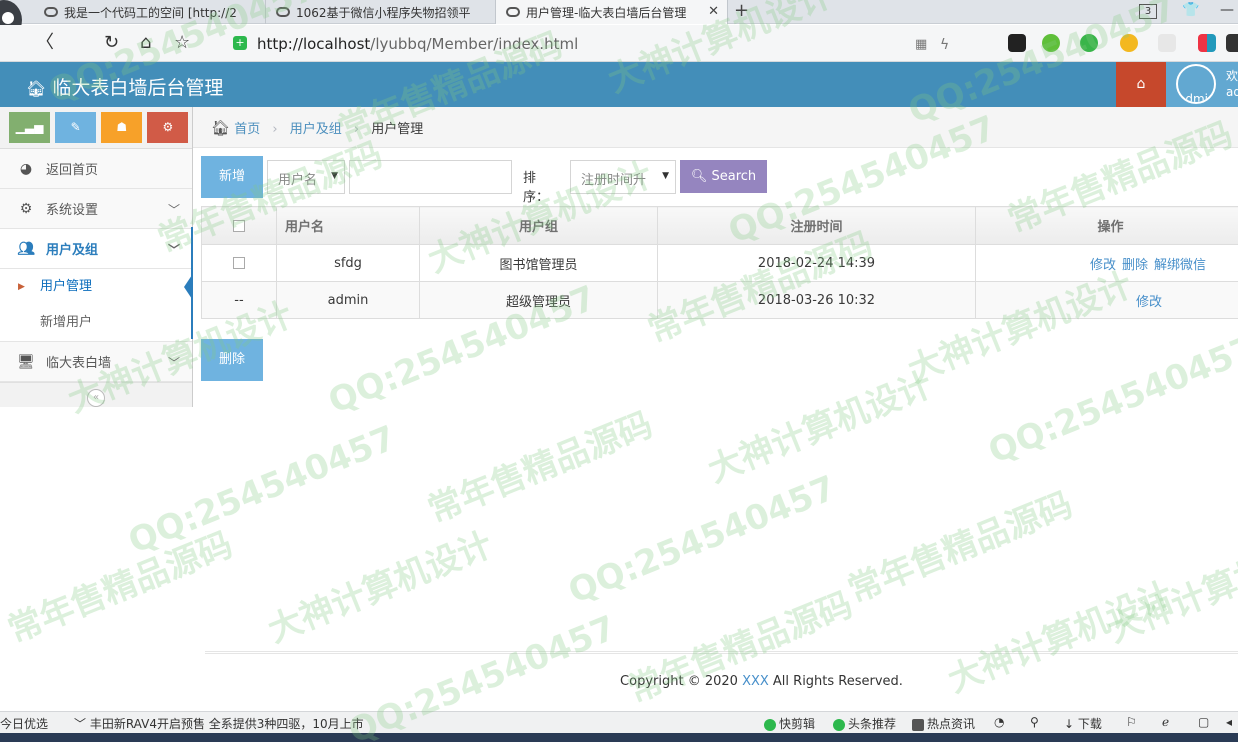 The width and height of the screenshot is (1238, 742). I want to click on breadcrumb-home-link: 首页, so click(247, 129).